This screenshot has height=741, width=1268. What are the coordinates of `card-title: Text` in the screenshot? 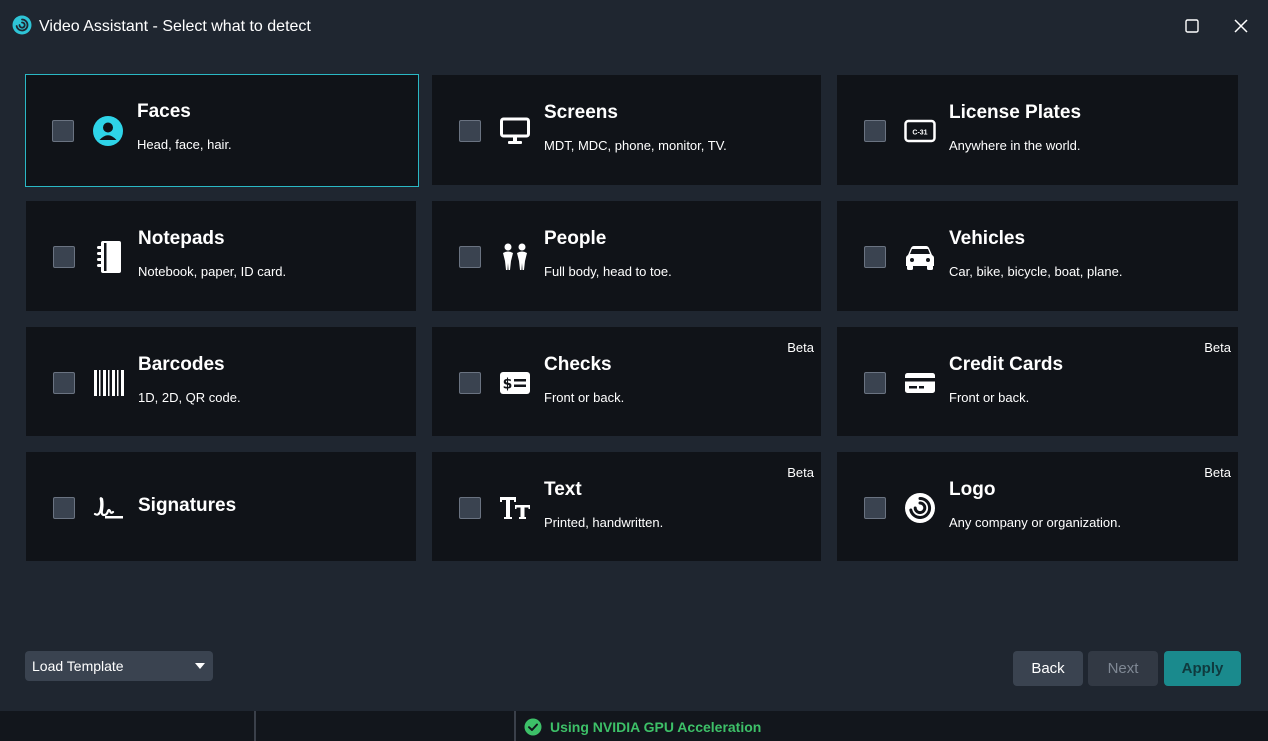 It's located at (563, 489).